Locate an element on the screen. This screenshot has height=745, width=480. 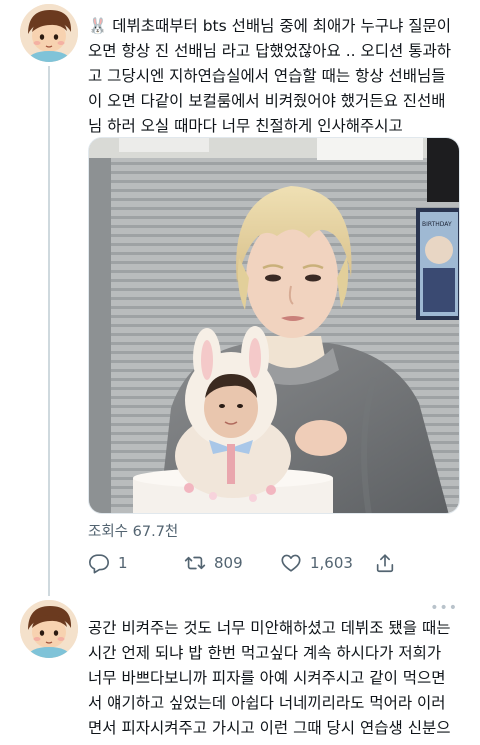
speech-bubble-icon is located at coordinates (99, 564).